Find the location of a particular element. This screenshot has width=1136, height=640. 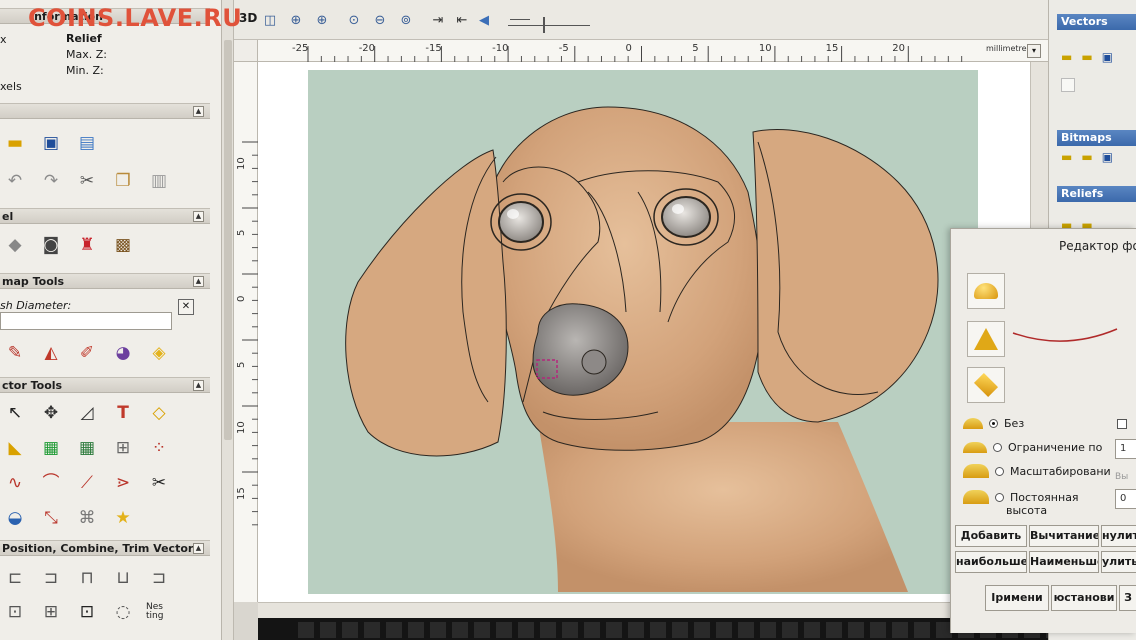

scrollbar-thumb is located at coordinates (228, 240).